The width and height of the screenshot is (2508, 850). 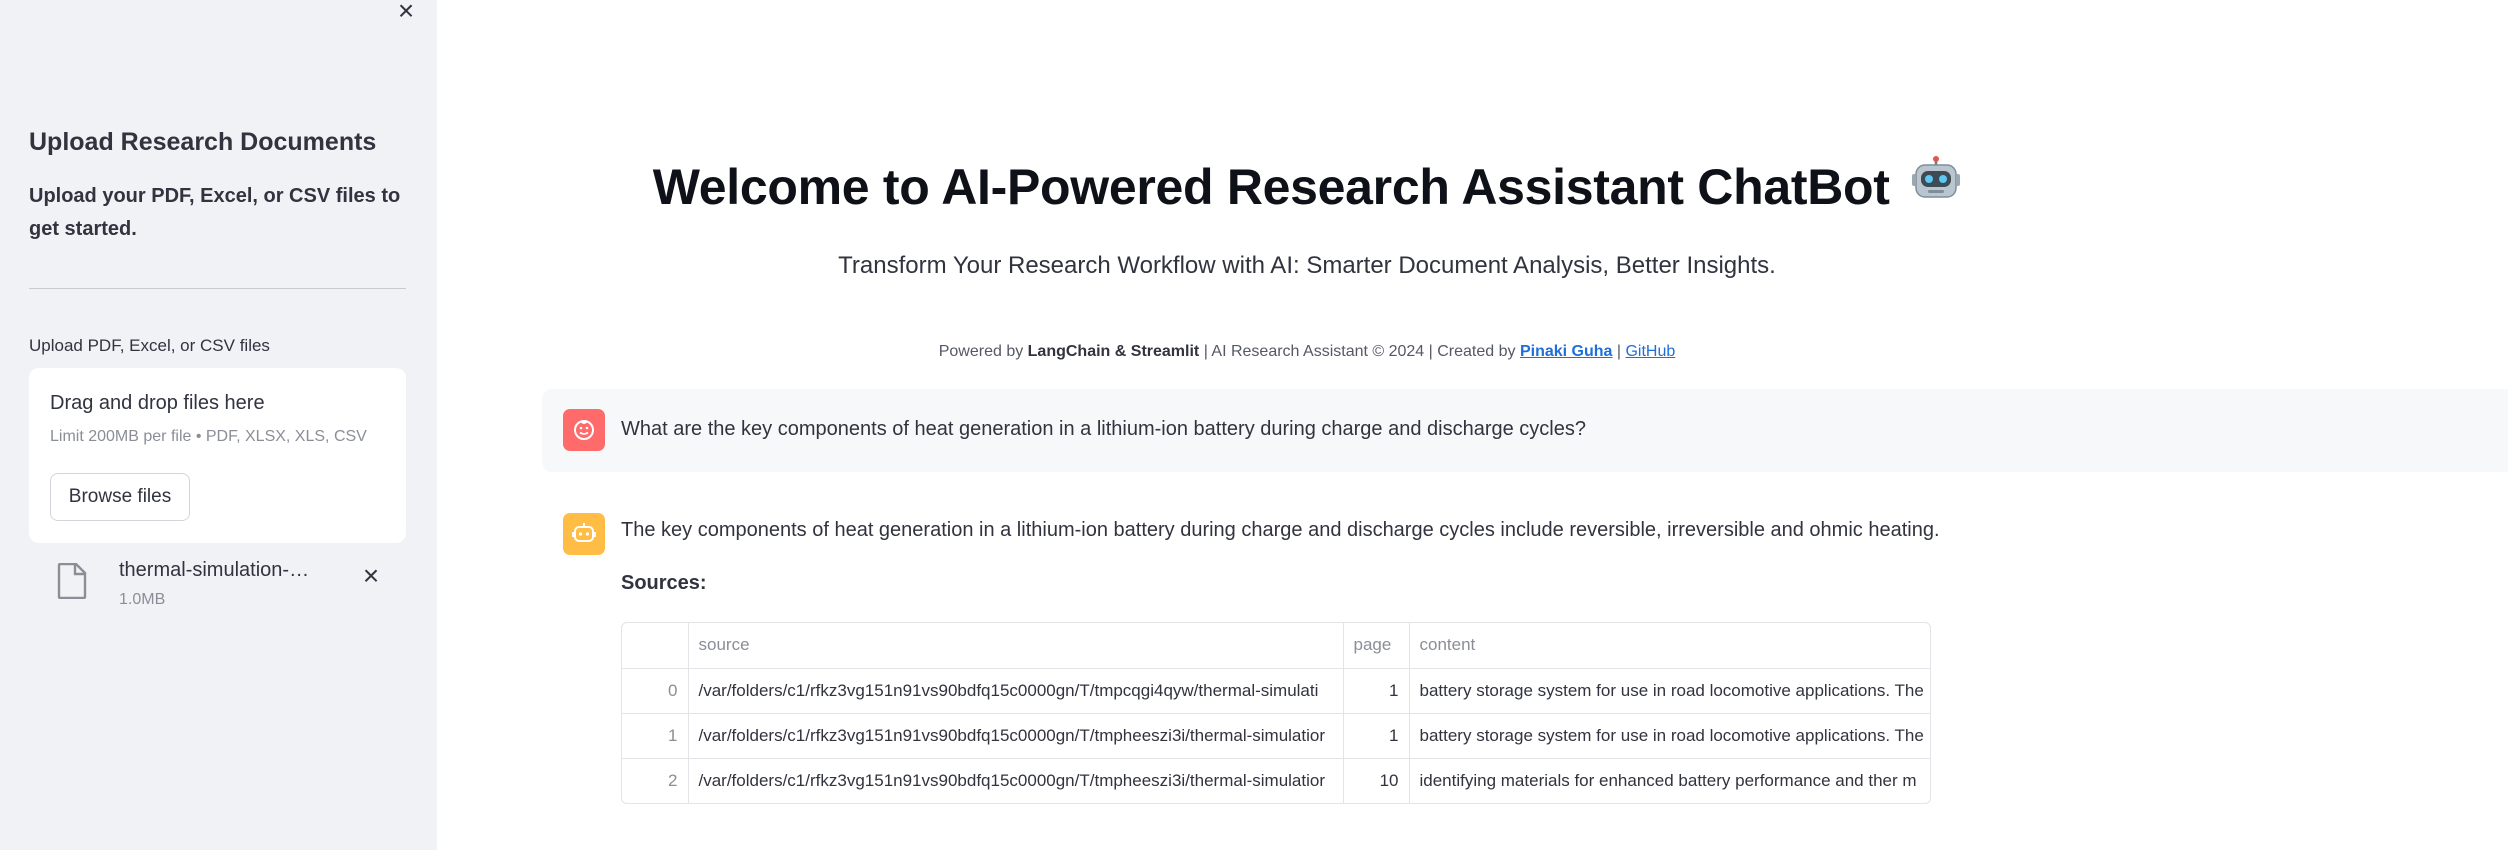 What do you see at coordinates (655, 691) in the screenshot?
I see `row-index: 0` at bounding box center [655, 691].